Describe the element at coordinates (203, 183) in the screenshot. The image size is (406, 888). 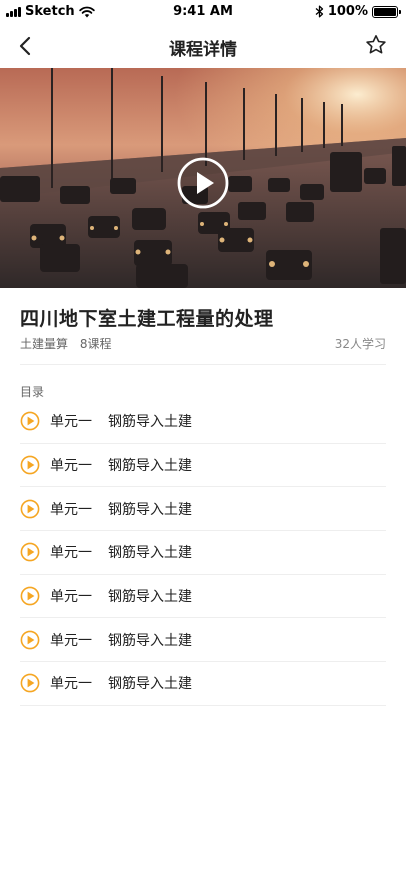
I see `play-icon` at that location.